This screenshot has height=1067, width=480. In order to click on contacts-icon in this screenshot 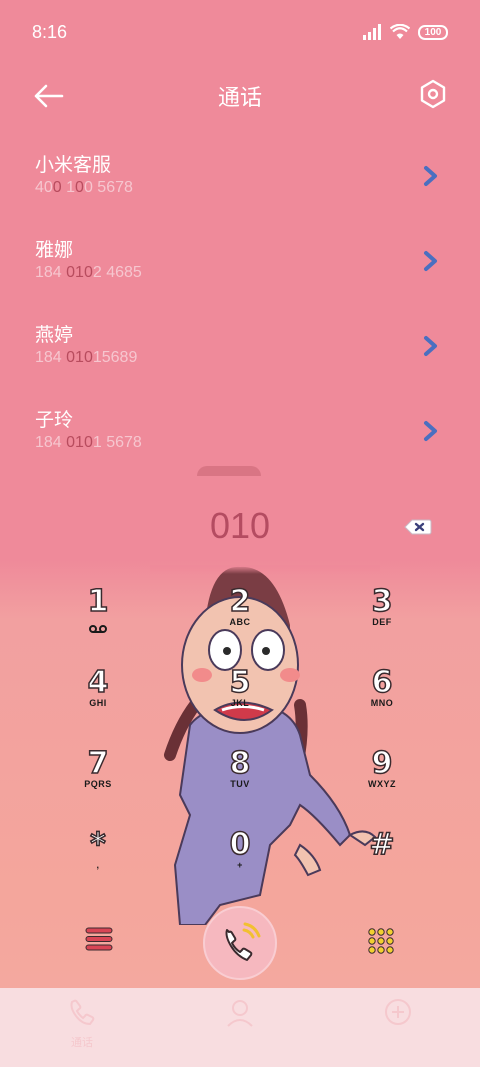, I will do `click(240, 1013)`.